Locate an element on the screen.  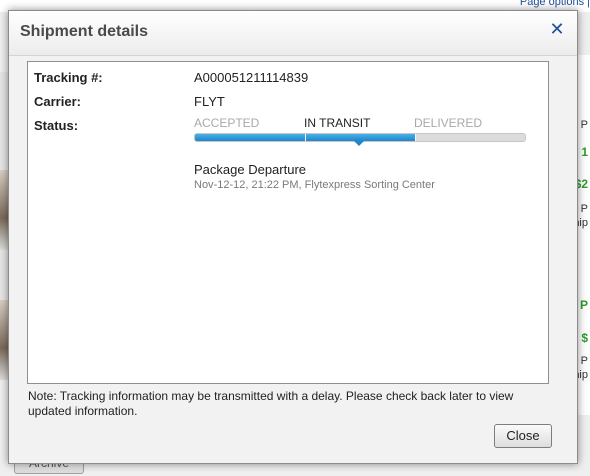
current-stage-caret-icon is located at coordinates (359, 143).